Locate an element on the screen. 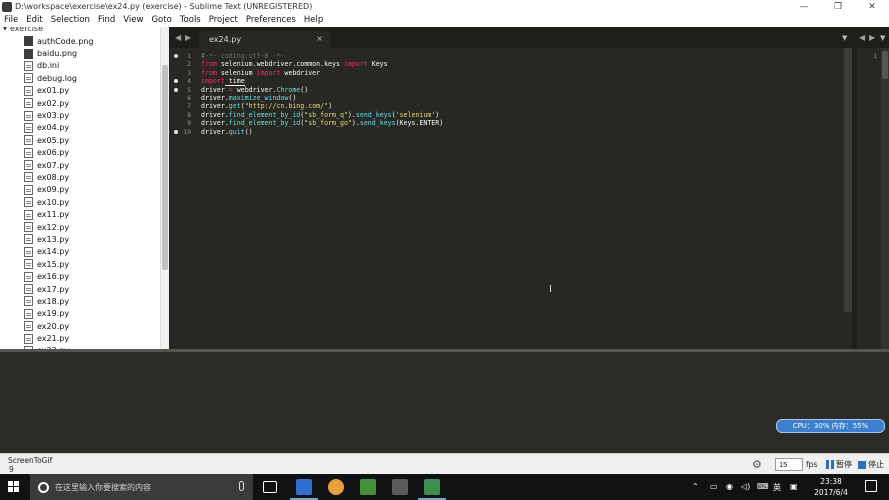  sidebar-scrollbar is located at coordinates (164, 188).